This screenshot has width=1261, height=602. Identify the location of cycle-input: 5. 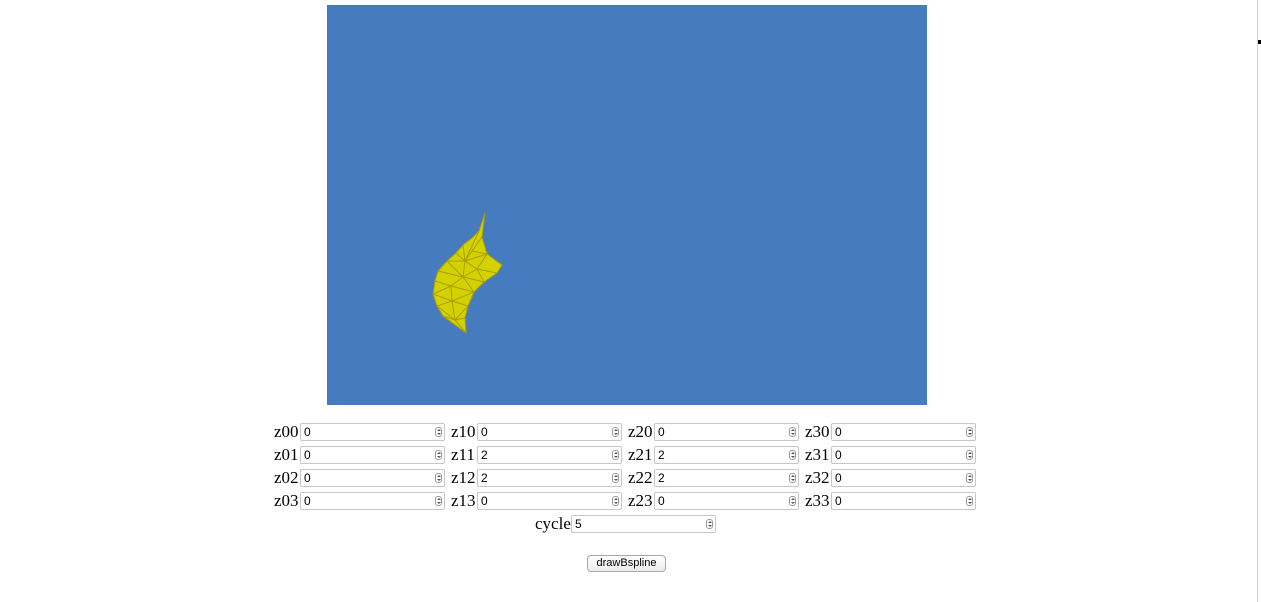
(643, 524).